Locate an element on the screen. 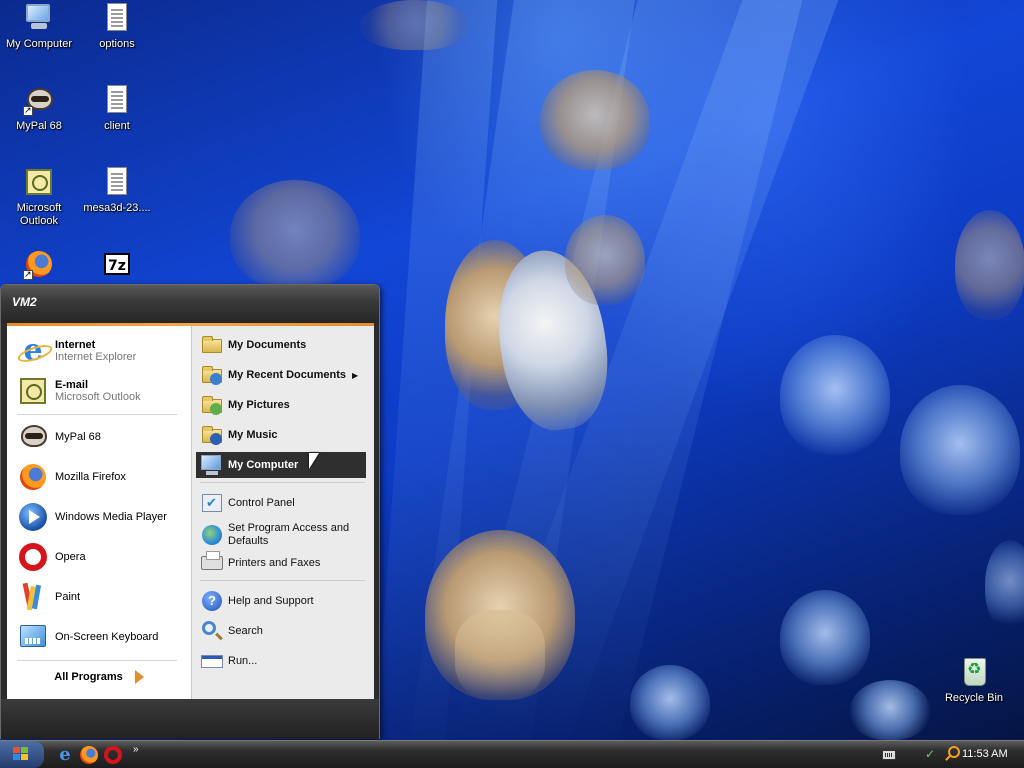  desktop-icon-firefox is located at coordinates (39, 266).